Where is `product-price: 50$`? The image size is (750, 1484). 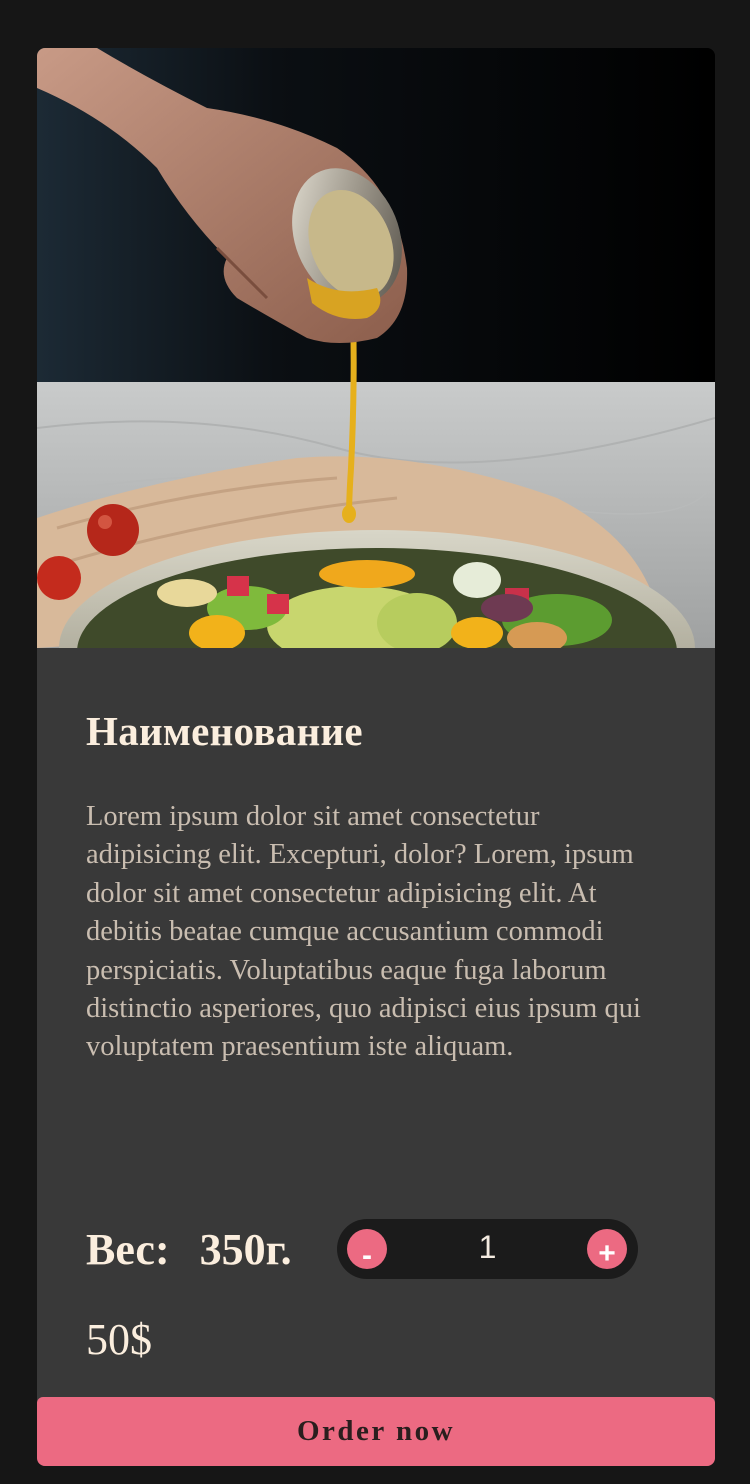
product-price: 50$ is located at coordinates (119, 1339).